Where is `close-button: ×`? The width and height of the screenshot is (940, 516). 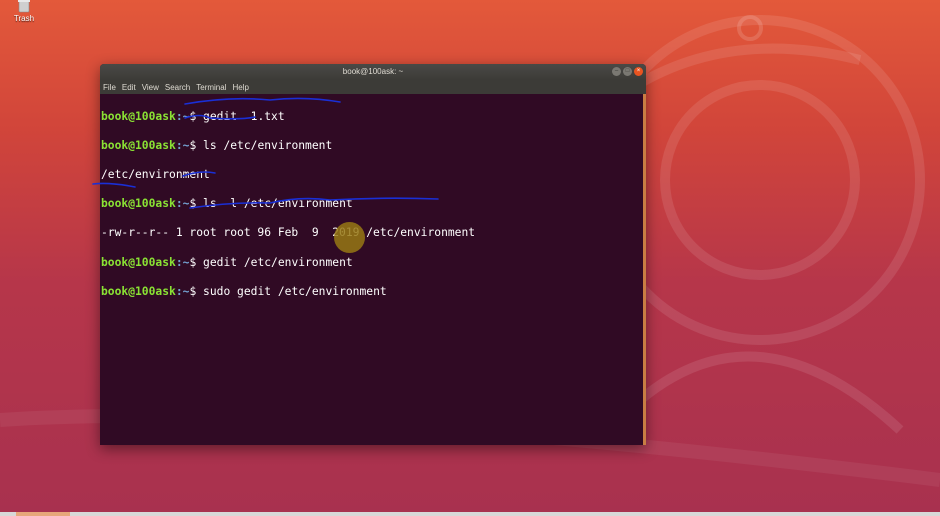 close-button: × is located at coordinates (638, 71).